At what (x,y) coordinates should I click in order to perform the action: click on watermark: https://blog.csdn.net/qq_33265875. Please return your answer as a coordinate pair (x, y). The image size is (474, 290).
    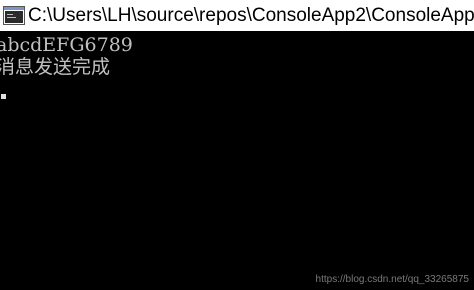
    Looking at the image, I should click on (392, 279).